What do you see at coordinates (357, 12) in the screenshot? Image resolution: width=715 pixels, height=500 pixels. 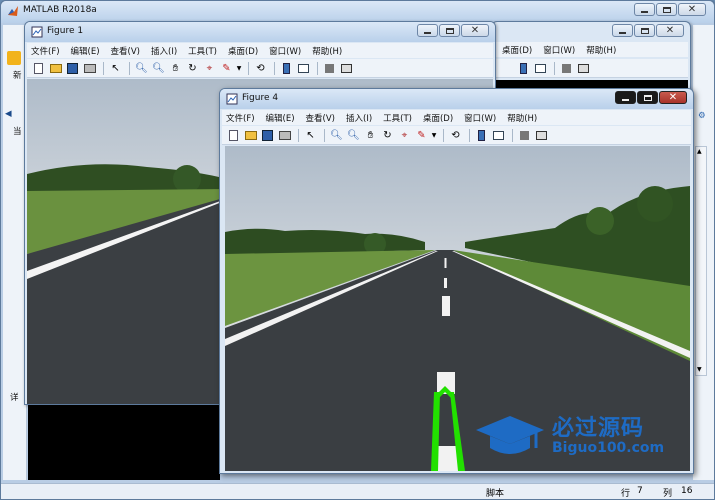 I see `matlab-titlebar: MATLAB R2018a ✕` at bounding box center [357, 12].